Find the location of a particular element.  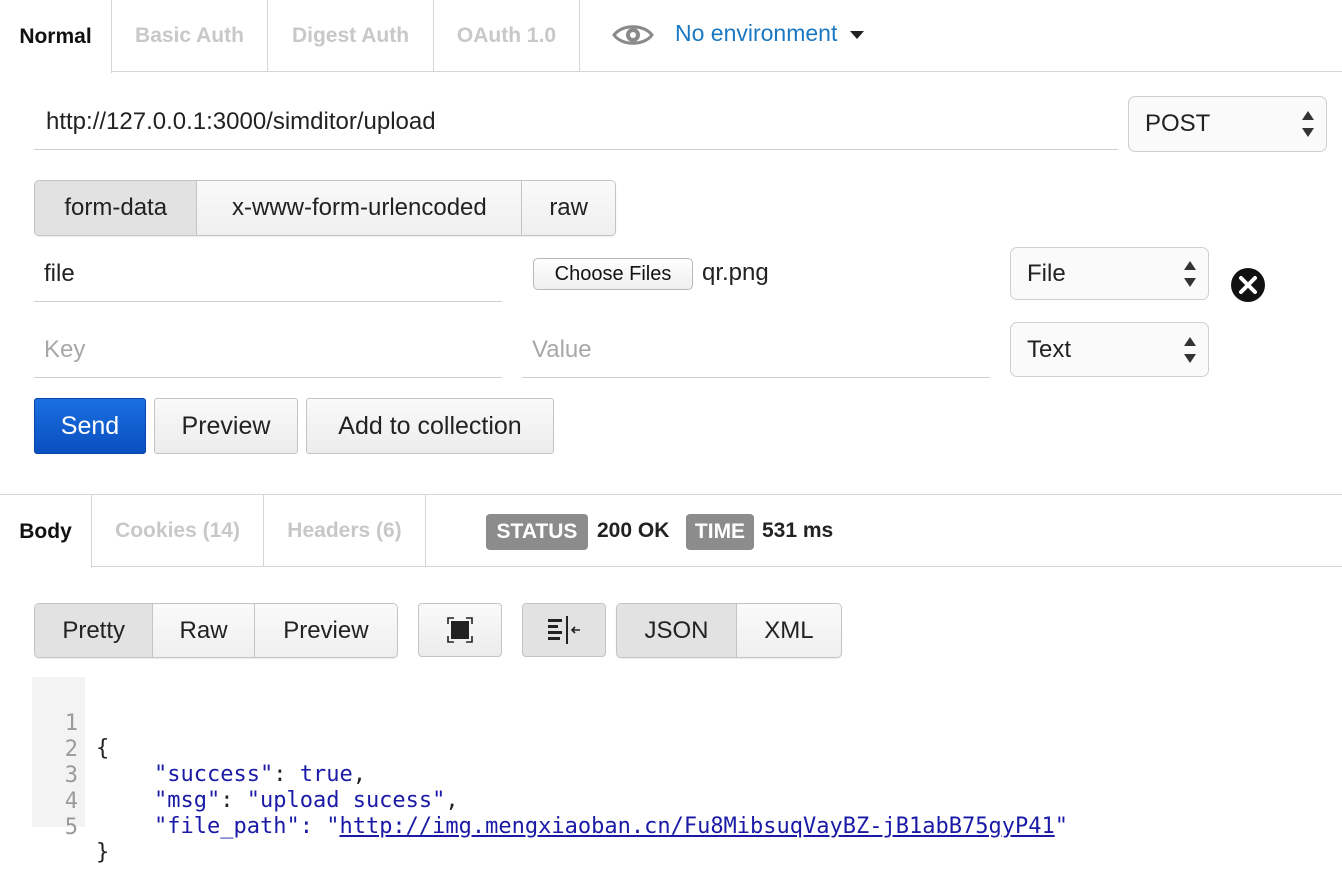

time-badge: TIME is located at coordinates (720, 532).